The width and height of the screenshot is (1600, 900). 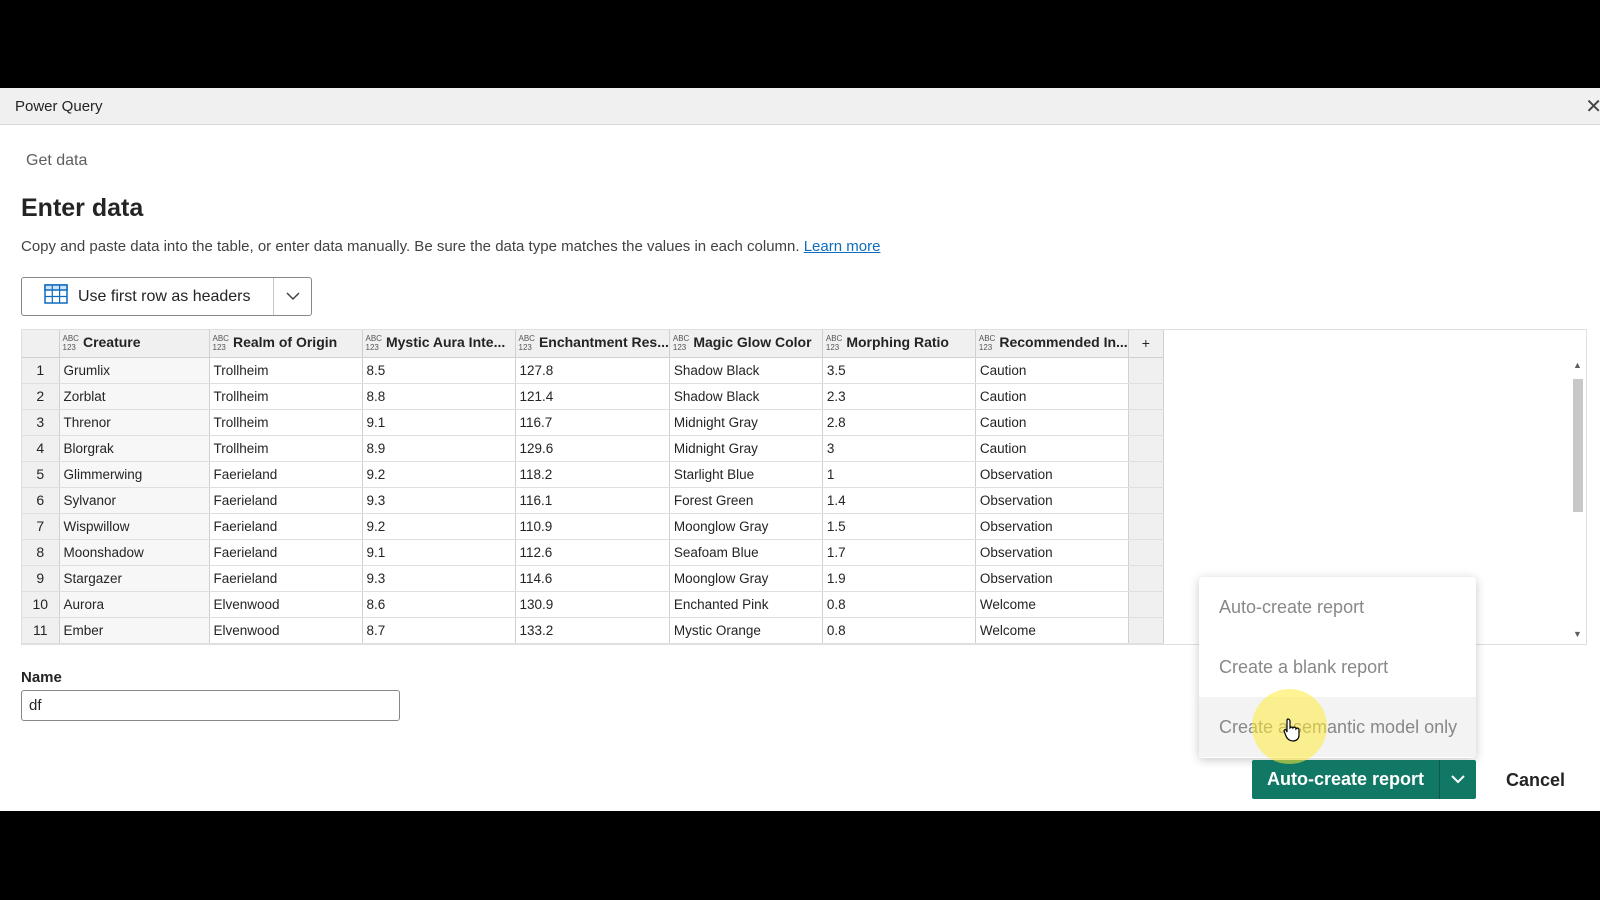 What do you see at coordinates (134, 578) in the screenshot?
I see `table-cell: Stargazer` at bounding box center [134, 578].